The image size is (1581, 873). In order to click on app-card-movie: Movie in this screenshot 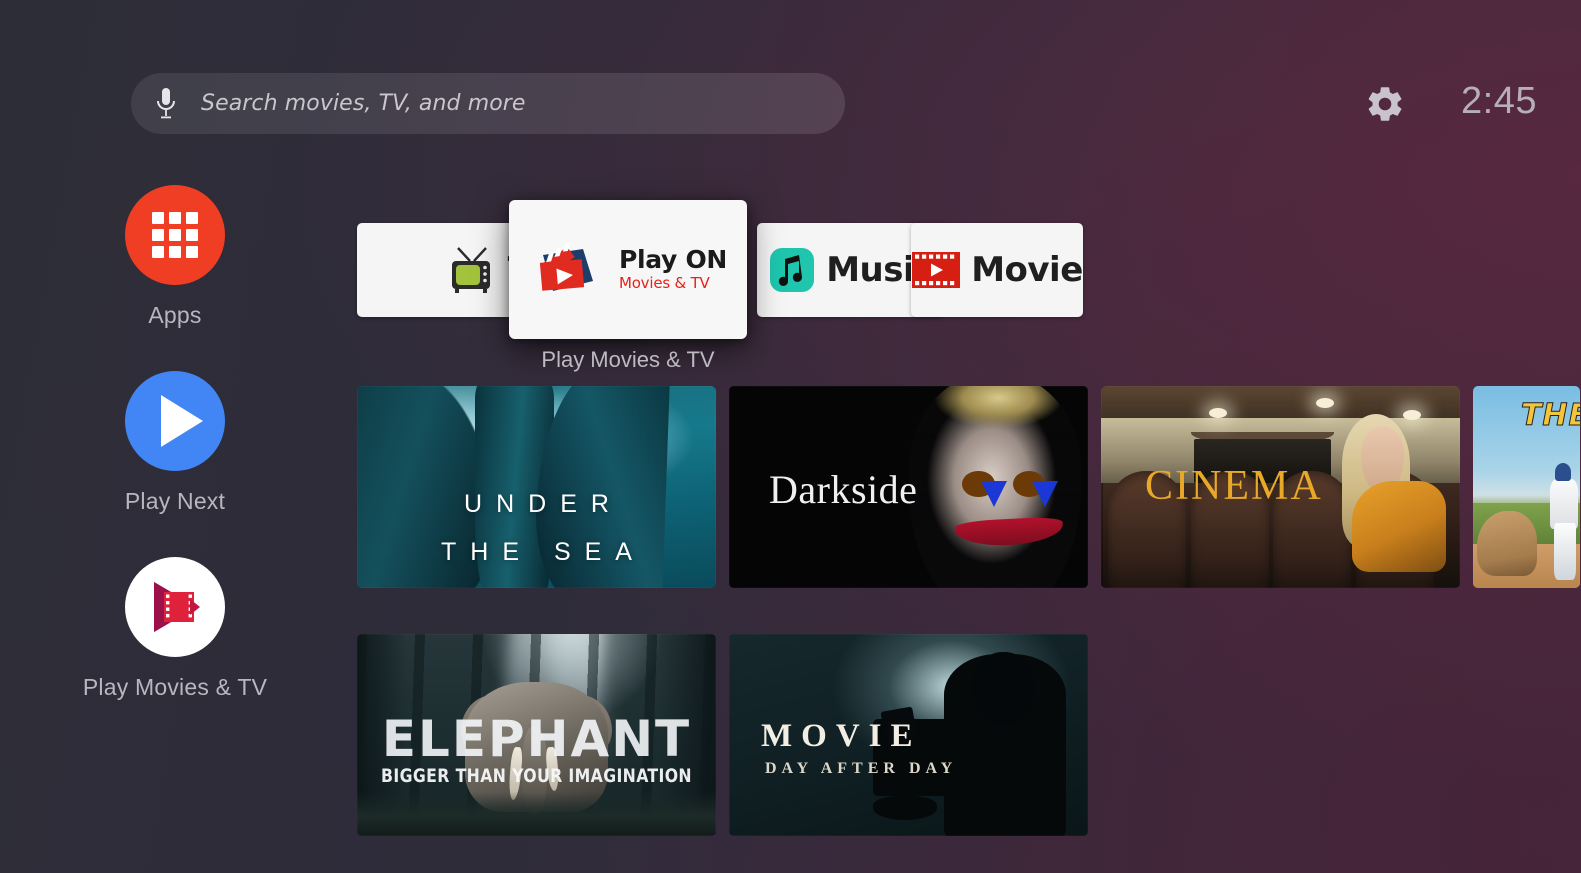, I will do `click(997, 270)`.